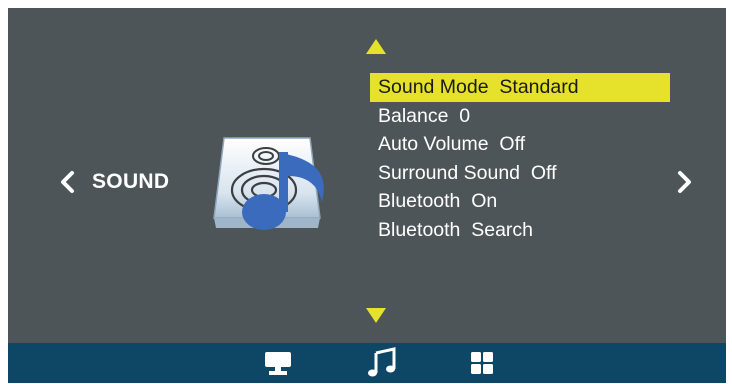 The image size is (732, 384). What do you see at coordinates (376, 46) in the screenshot?
I see `scroll-up-arrow-icon` at bounding box center [376, 46].